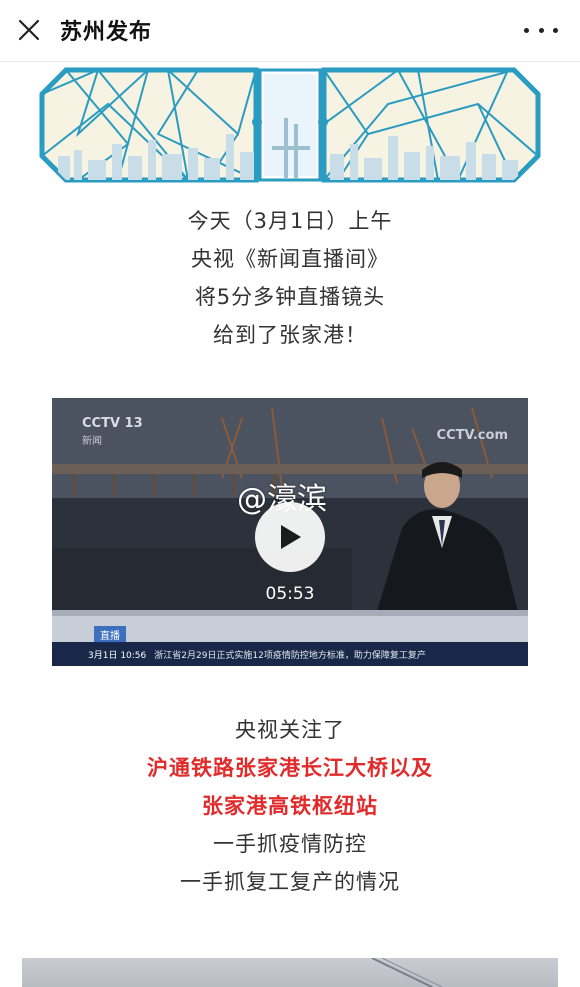 The width and height of the screenshot is (580, 987). What do you see at coordinates (290, 221) in the screenshot?
I see `intro-line: 今天（3月1日）上午` at bounding box center [290, 221].